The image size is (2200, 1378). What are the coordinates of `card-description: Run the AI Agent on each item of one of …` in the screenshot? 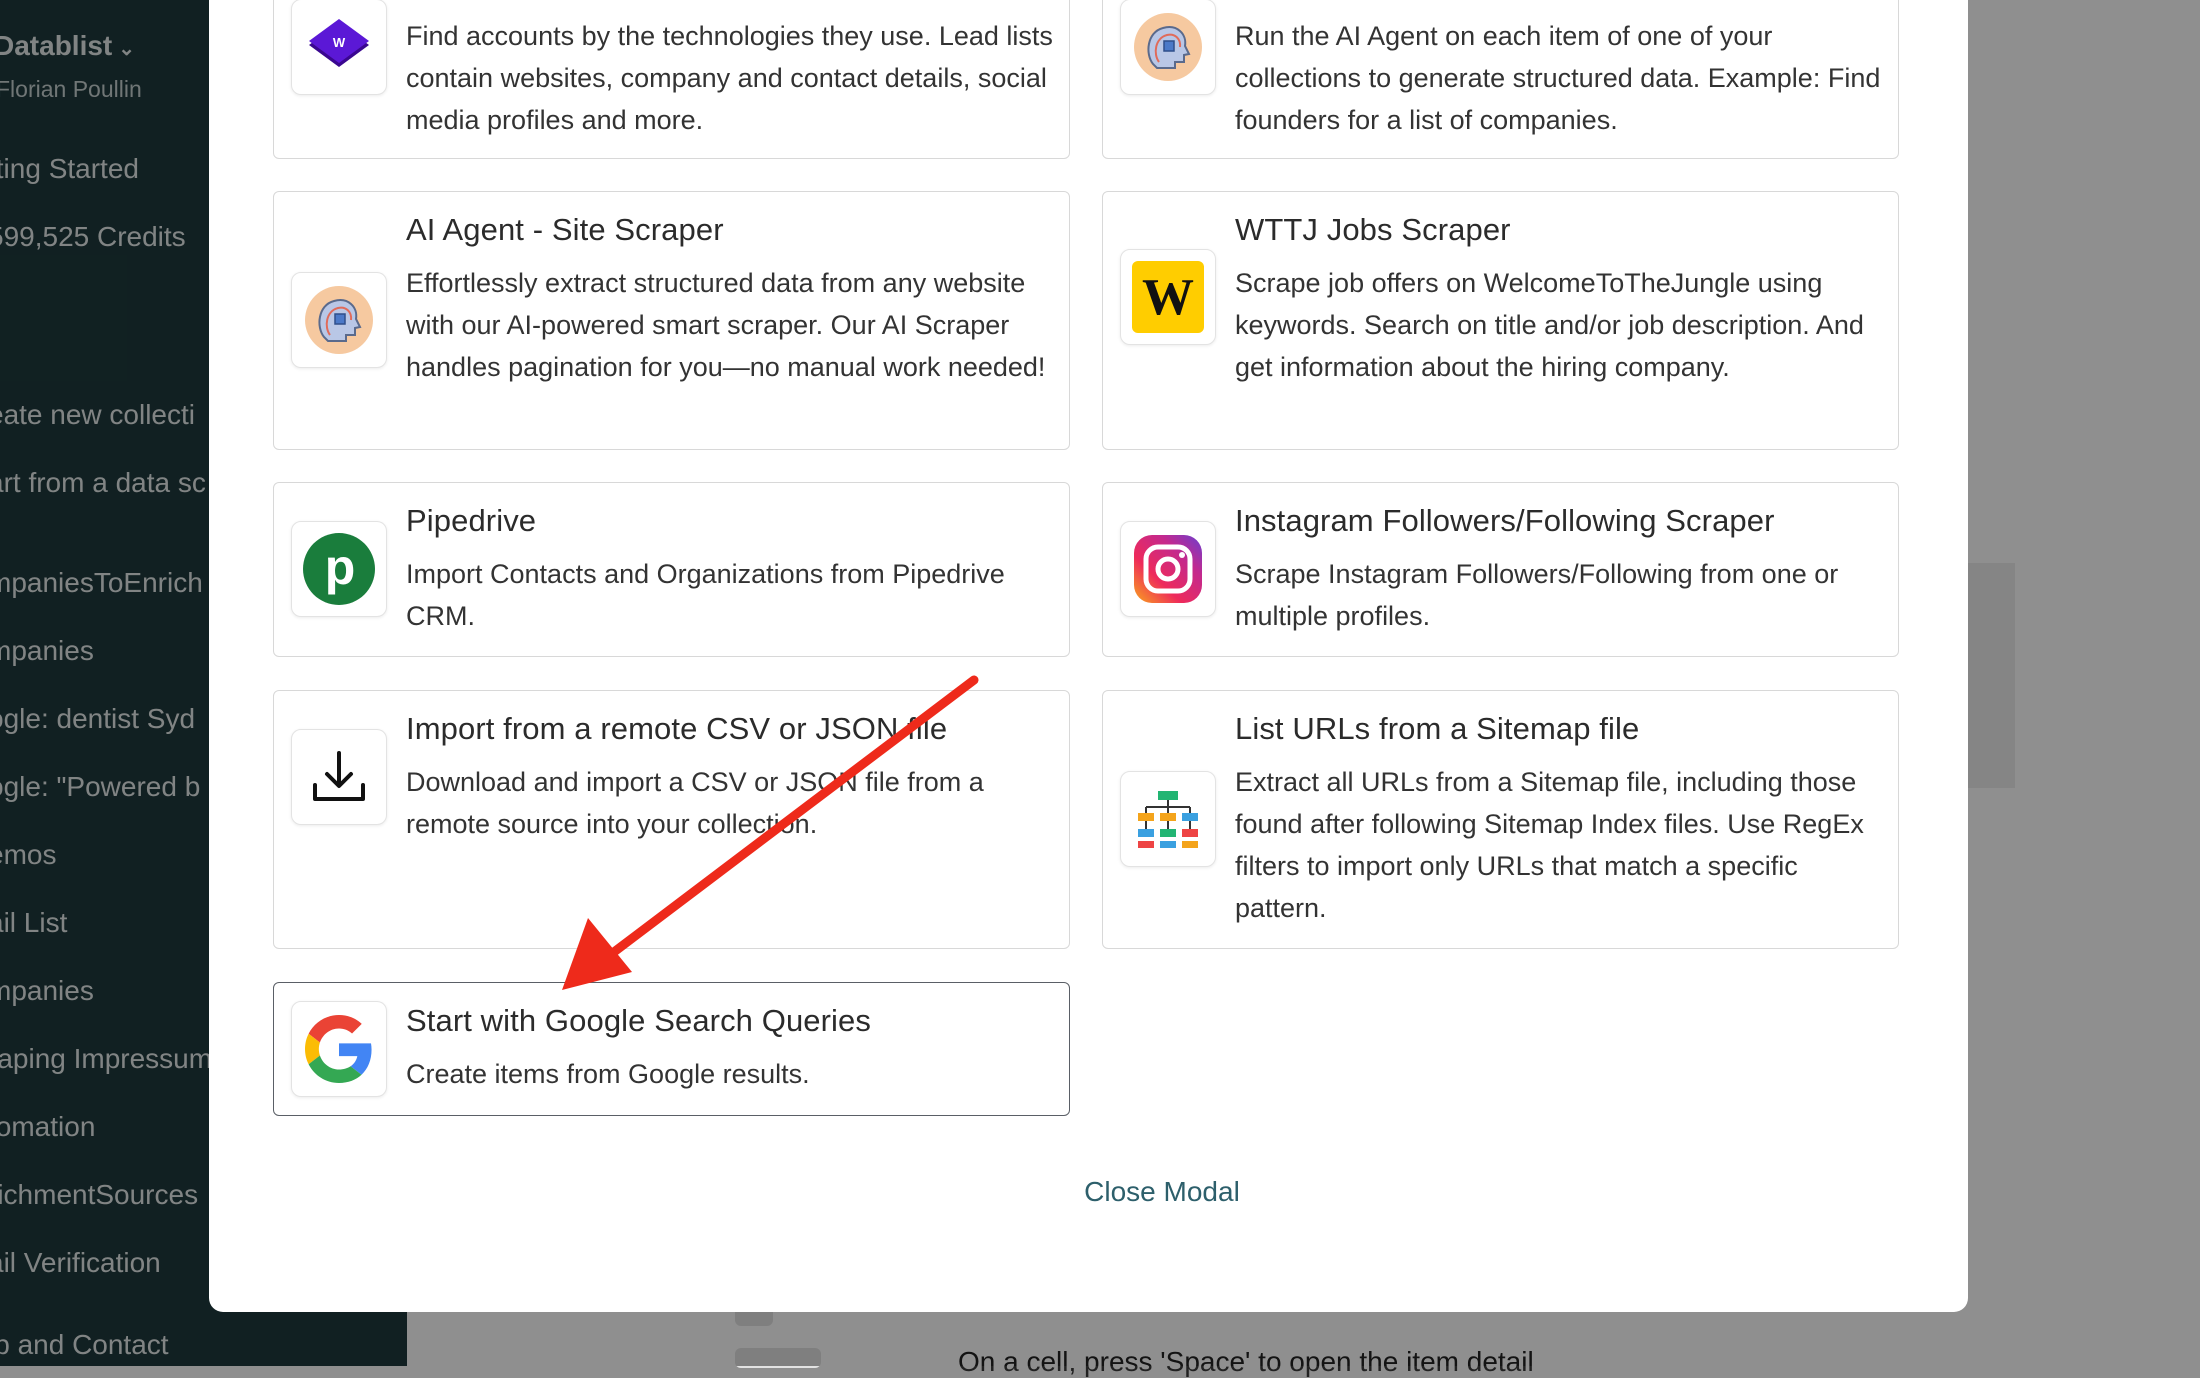 It's located at (1558, 78).